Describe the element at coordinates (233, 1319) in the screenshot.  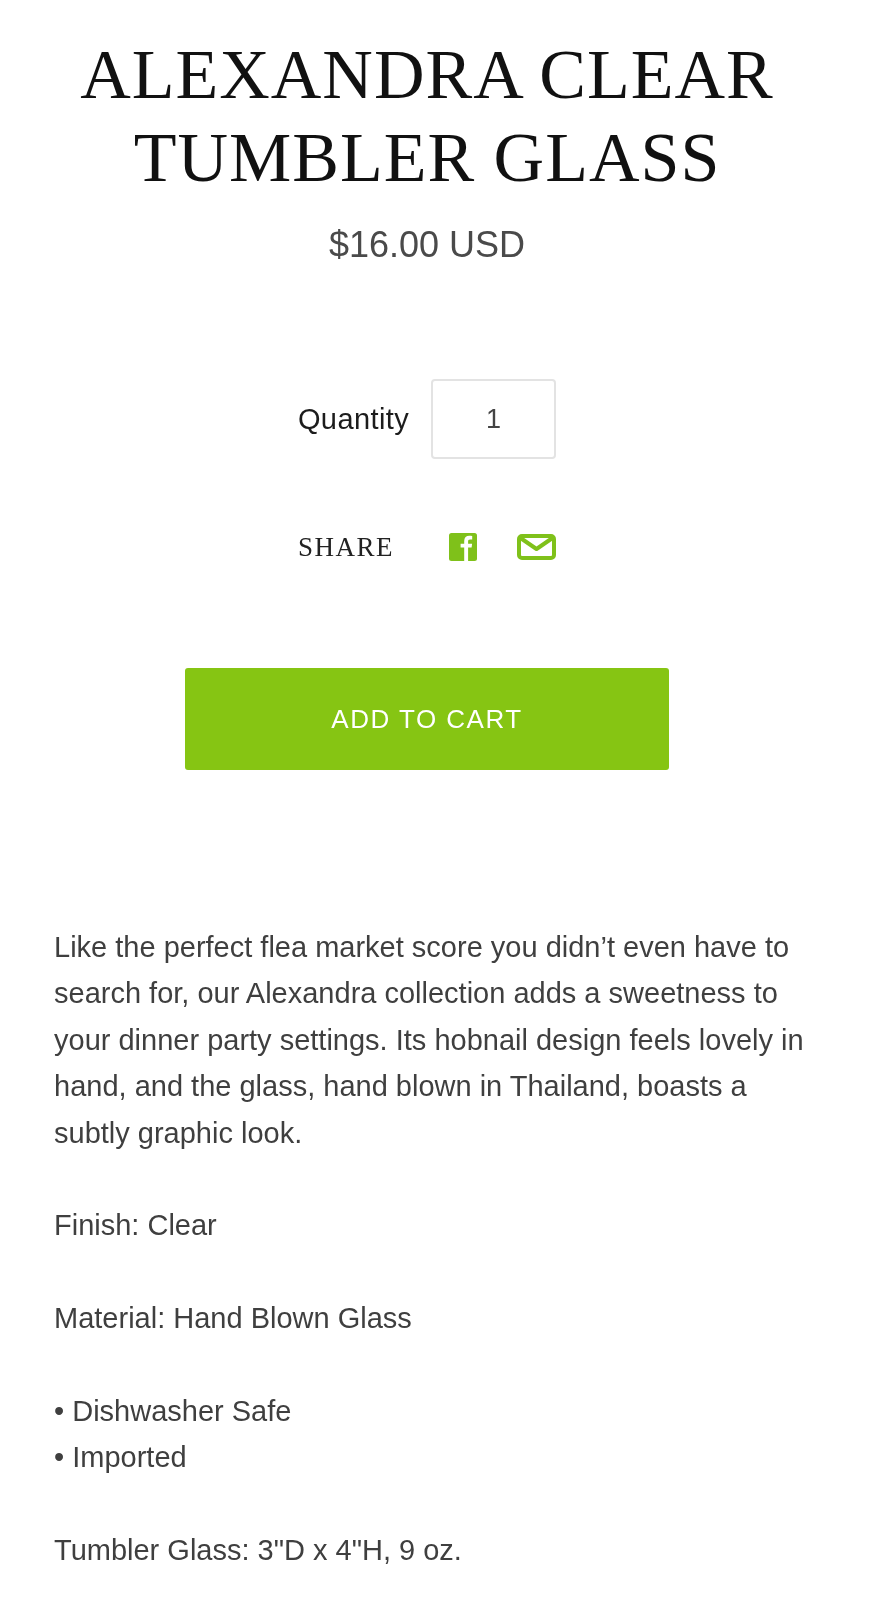
I see `description-paragraph: Material: Hand Blown Glass` at that location.